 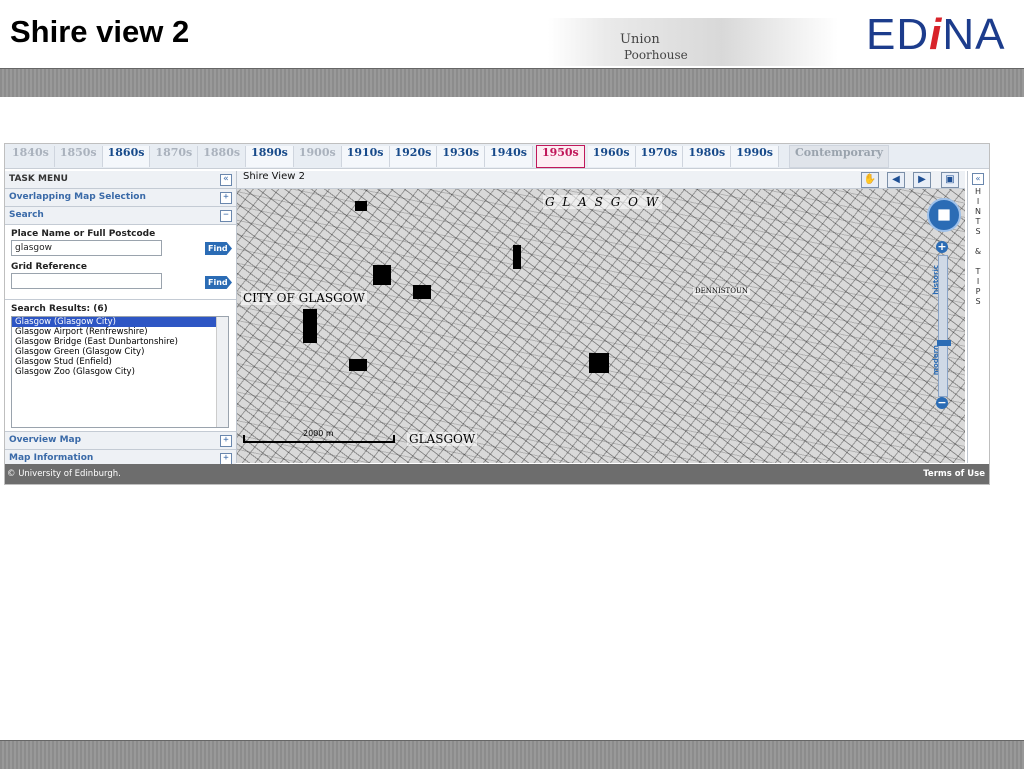 I want to click on grid-reference-input, so click(x=86, y=281).